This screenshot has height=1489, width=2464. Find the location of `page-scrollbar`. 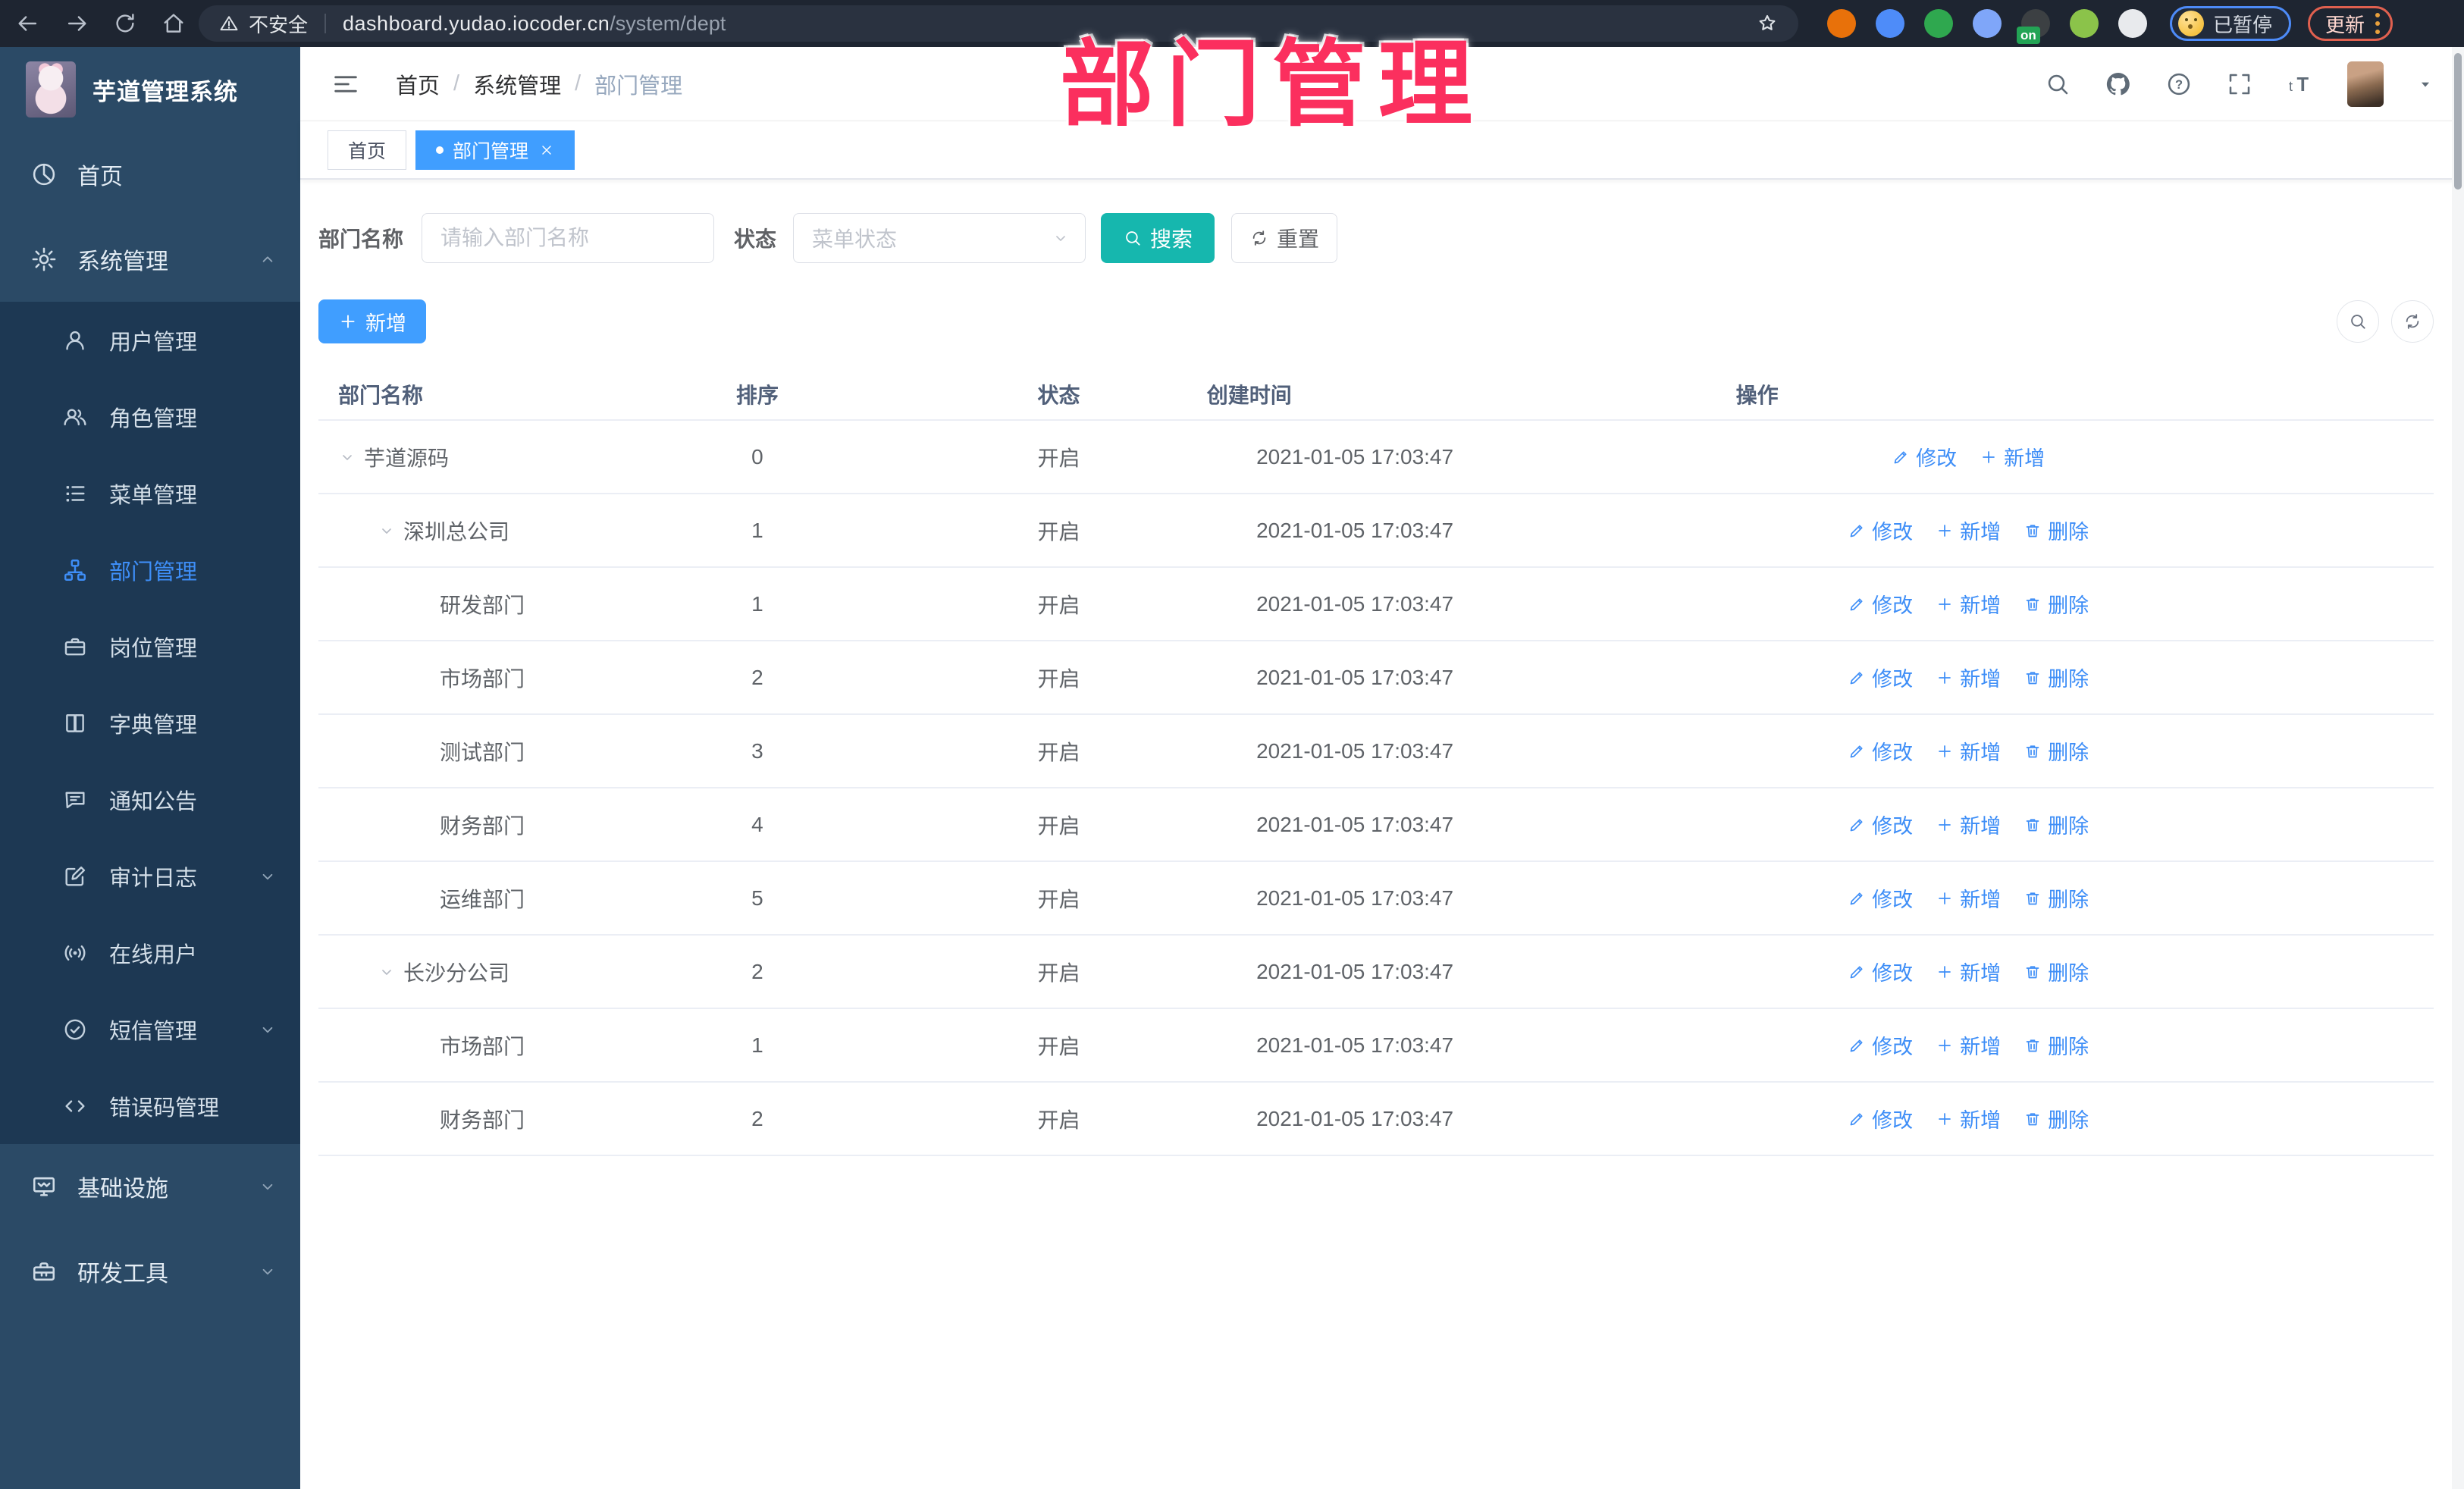

page-scrollbar is located at coordinates (2458, 768).